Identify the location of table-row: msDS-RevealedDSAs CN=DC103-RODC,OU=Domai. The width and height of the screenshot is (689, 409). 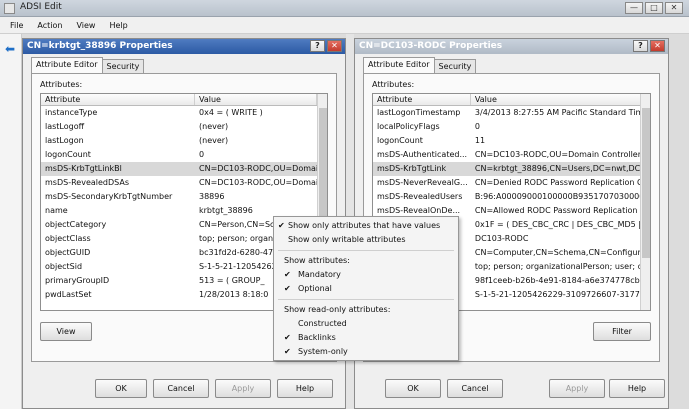
(184, 183).